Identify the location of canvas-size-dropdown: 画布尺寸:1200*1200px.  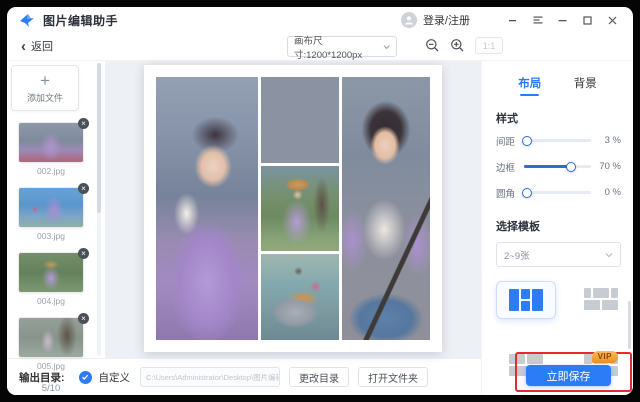
(342, 48).